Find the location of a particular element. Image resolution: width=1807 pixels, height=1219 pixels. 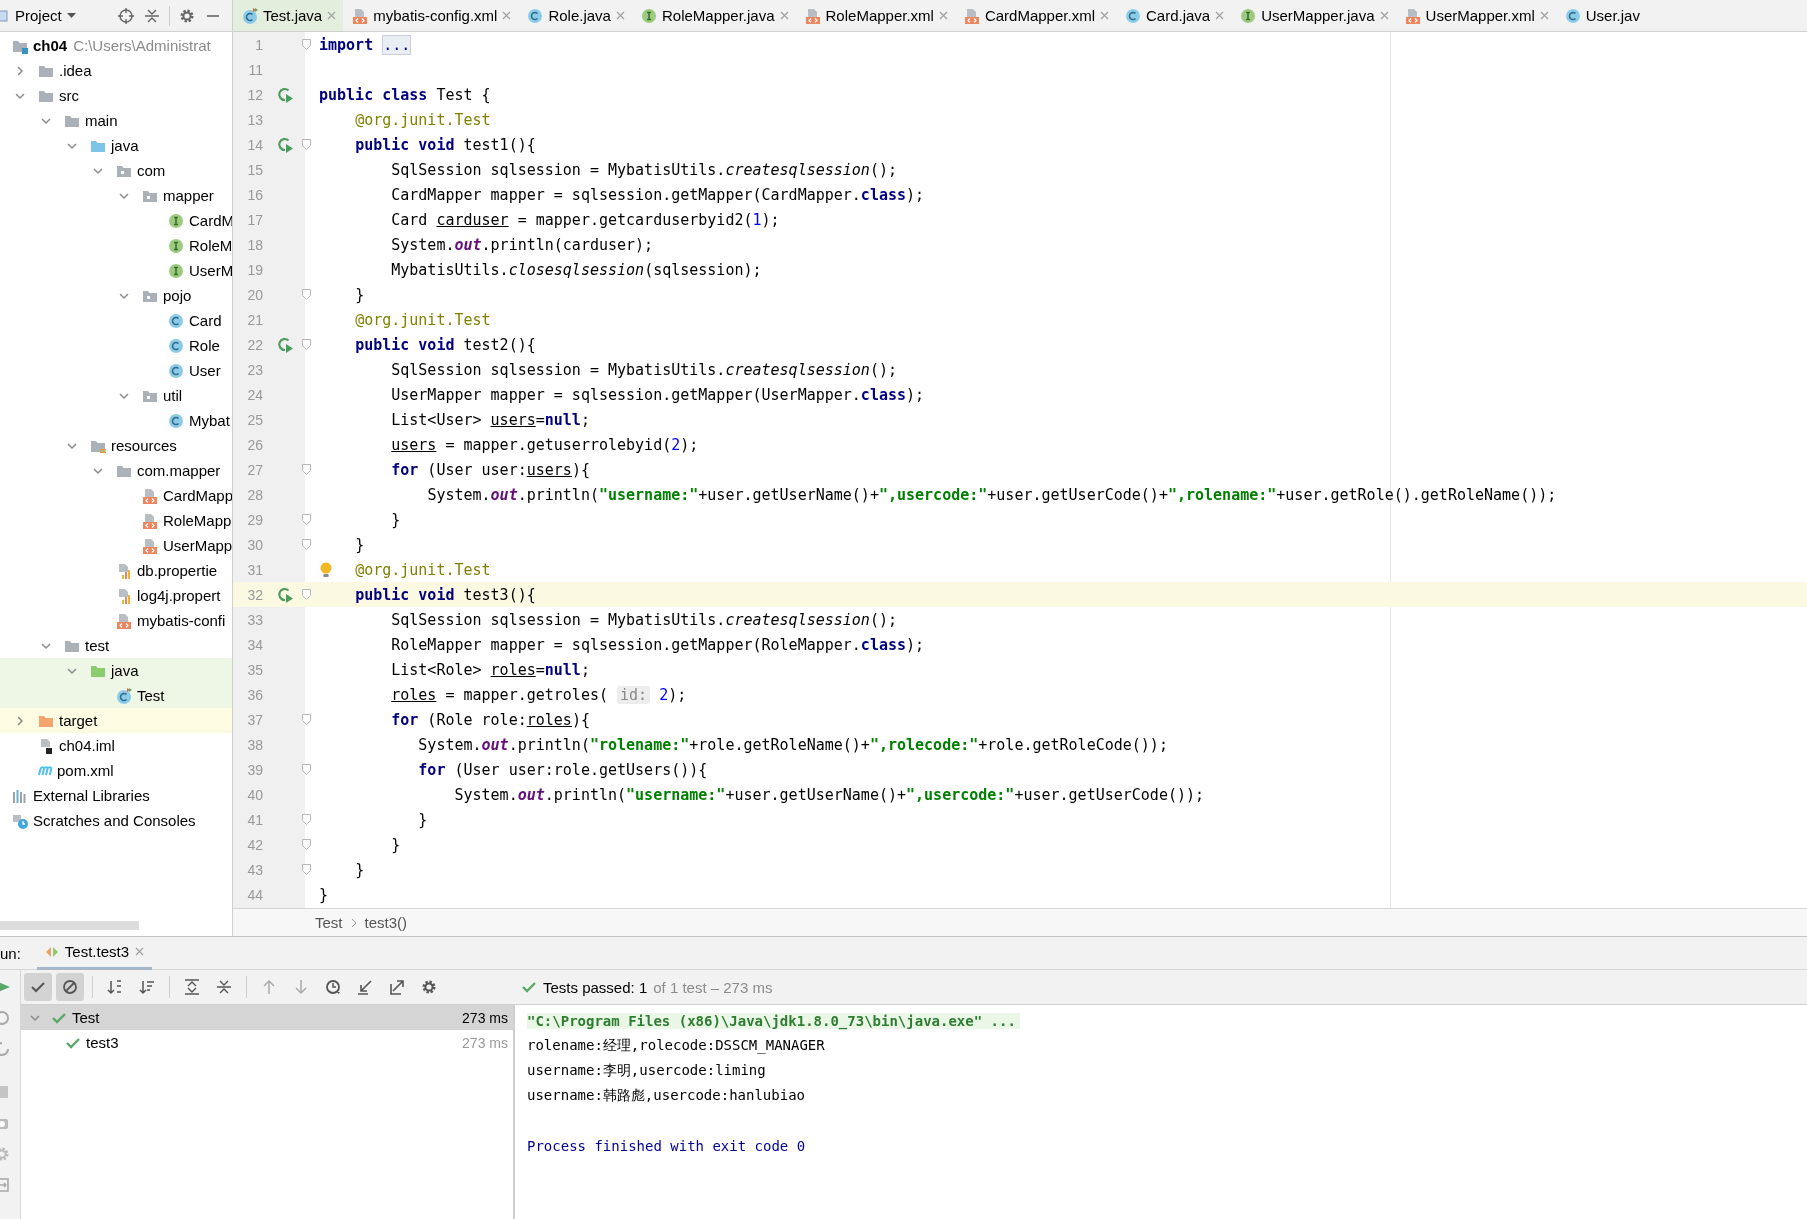

tree-item: CardM is located at coordinates (210, 220).